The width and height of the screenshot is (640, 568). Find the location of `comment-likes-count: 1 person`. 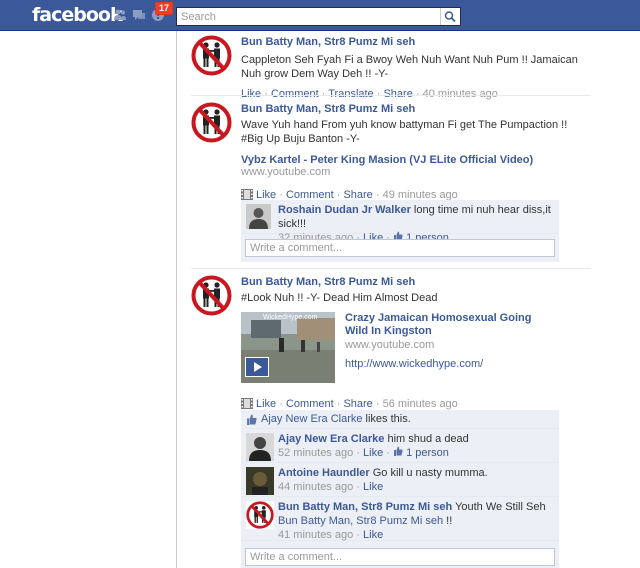

comment-likes-count: 1 person is located at coordinates (427, 453).